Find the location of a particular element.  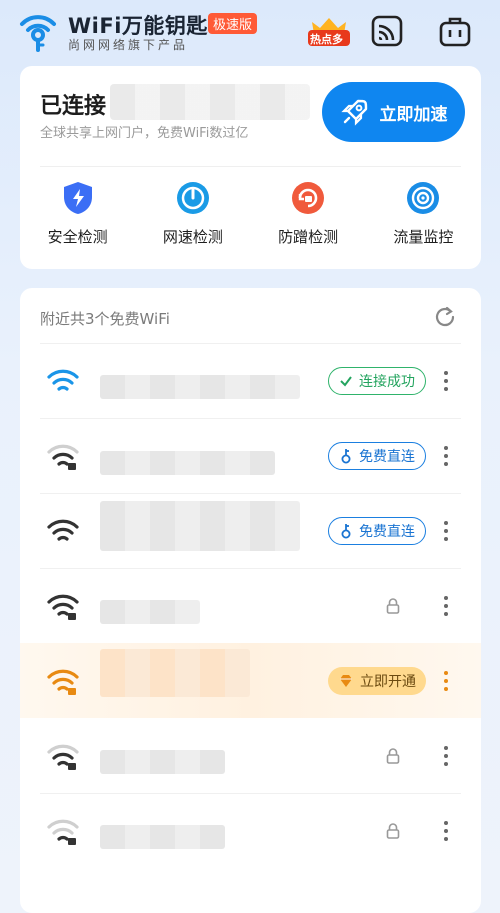

vip-open-button: 立即开通 is located at coordinates (377, 681).